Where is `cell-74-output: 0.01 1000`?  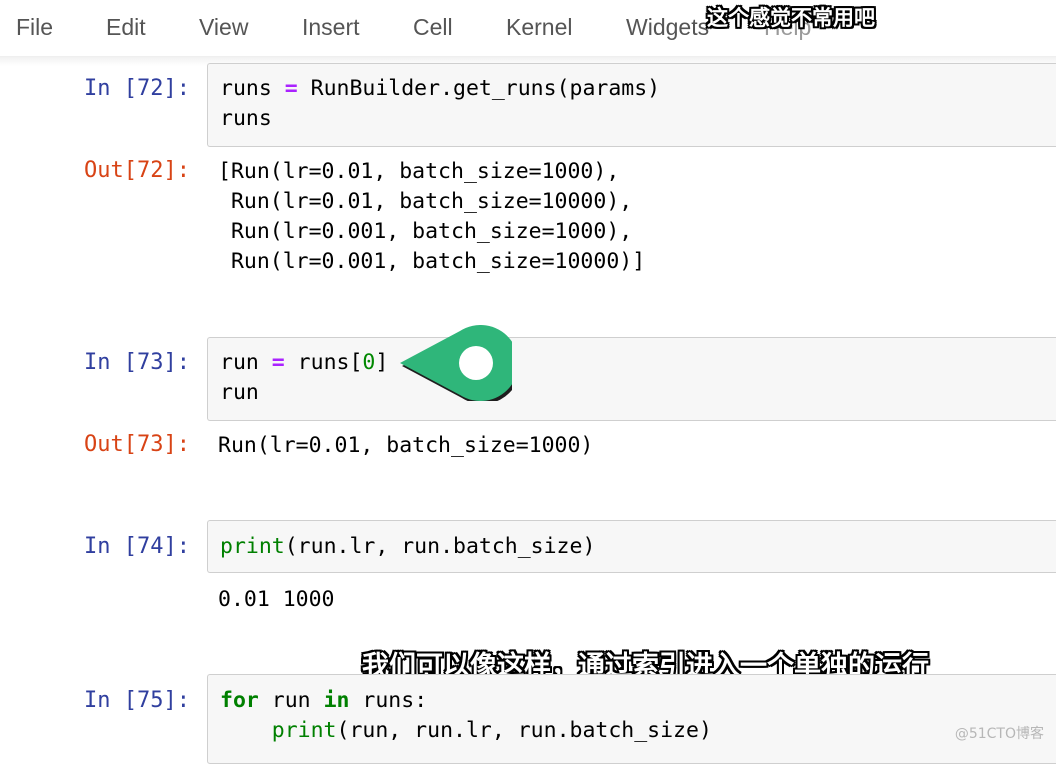 cell-74-output: 0.01 1000 is located at coordinates (276, 599).